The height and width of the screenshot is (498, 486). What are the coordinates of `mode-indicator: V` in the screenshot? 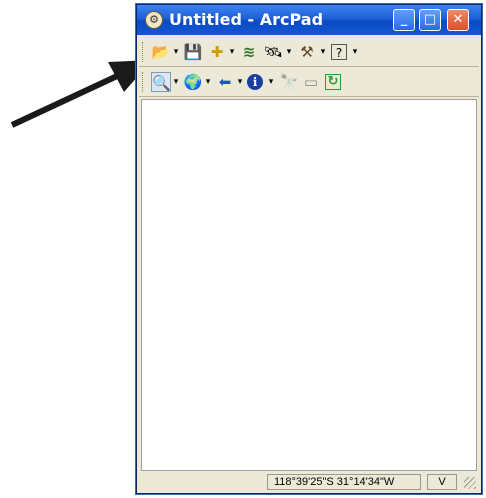 It's located at (442, 482).